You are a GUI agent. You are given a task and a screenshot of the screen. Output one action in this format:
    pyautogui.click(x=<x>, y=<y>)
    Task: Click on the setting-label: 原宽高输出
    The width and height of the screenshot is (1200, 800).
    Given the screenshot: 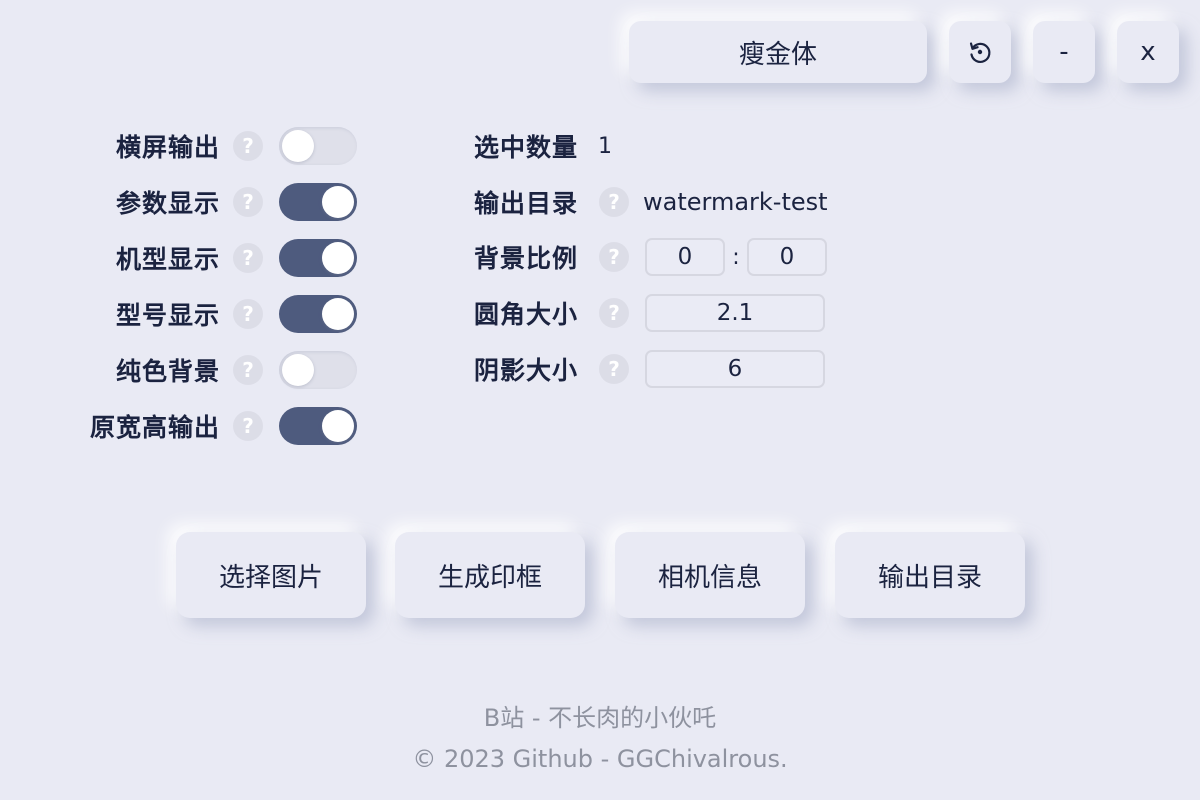 What is the action you would take?
    pyautogui.click(x=154, y=427)
    